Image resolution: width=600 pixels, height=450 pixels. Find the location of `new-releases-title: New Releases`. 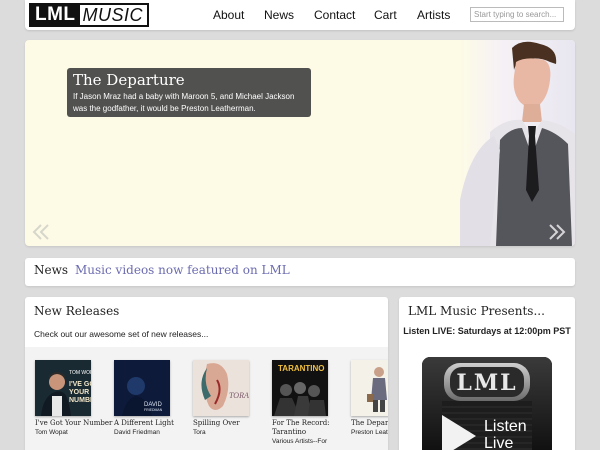

new-releases-title: New Releases is located at coordinates (77, 311).